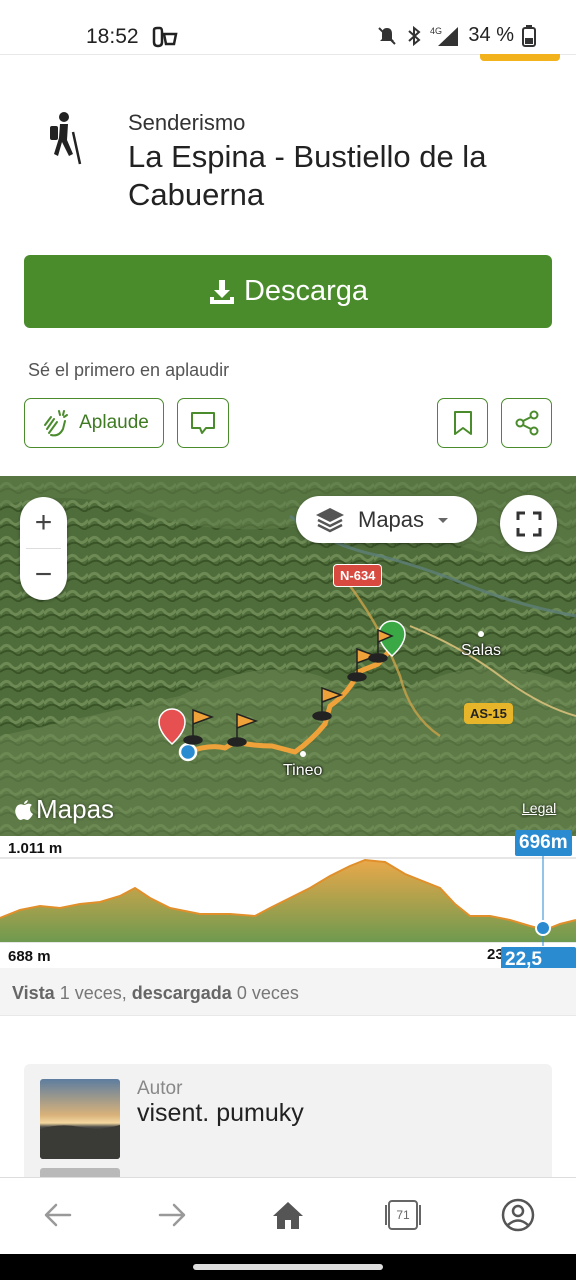 Image resolution: width=576 pixels, height=1280 pixels. Describe the element at coordinates (43, 522) in the screenshot. I see `zoom-in-button: +` at that location.